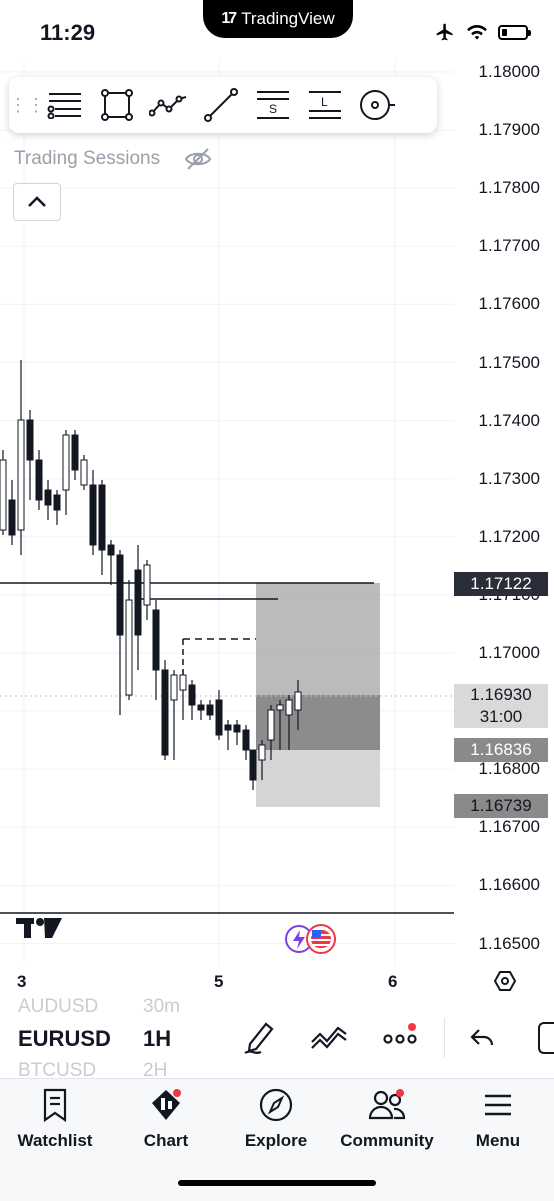 The height and width of the screenshot is (1201, 554). I want to click on tab-label: Menu, so click(498, 1140).